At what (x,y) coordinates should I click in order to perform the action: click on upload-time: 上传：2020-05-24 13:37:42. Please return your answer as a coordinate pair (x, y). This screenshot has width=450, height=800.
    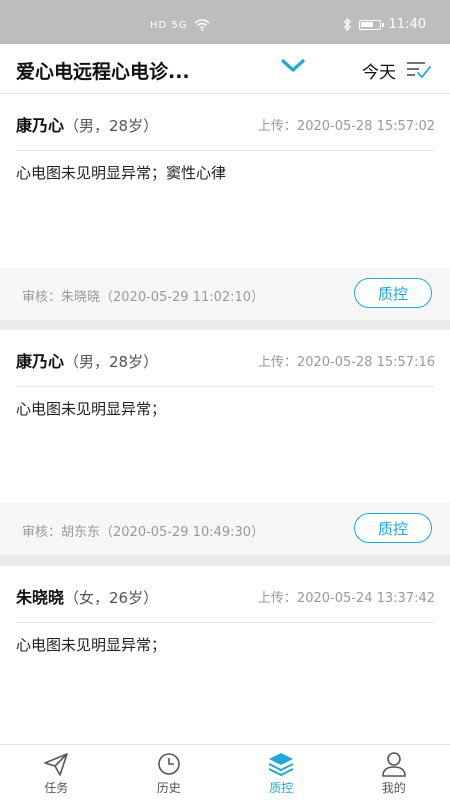
    Looking at the image, I should click on (346, 598).